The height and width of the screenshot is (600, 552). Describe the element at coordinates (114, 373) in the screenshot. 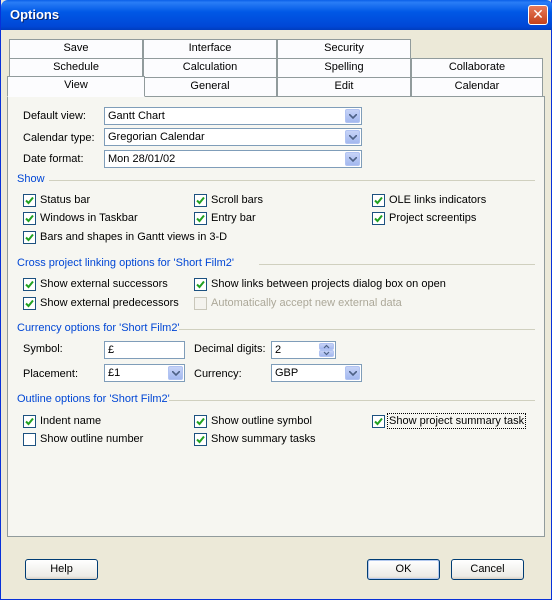

I see `placement-value: £1` at that location.